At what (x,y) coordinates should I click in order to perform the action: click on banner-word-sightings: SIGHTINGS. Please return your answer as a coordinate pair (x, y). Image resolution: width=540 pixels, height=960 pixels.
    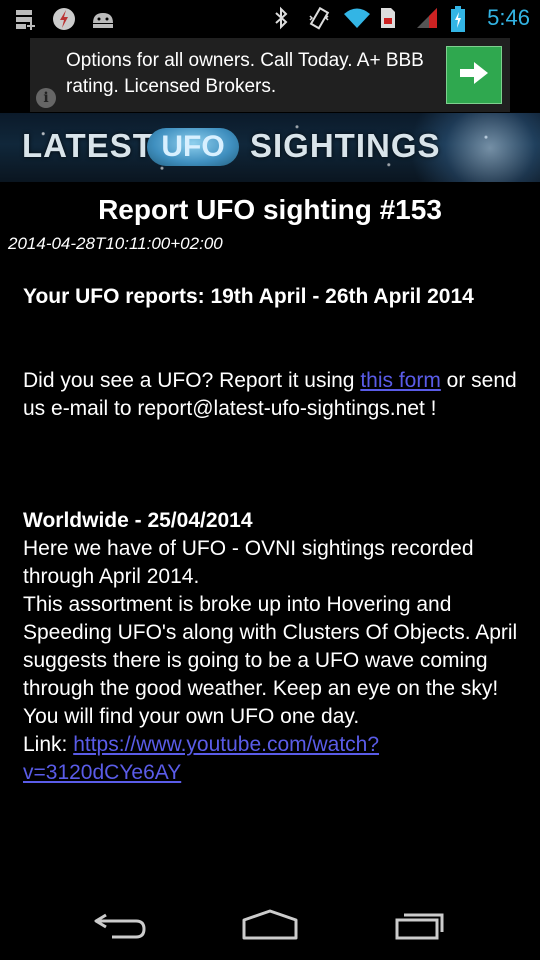
    Looking at the image, I should click on (345, 145).